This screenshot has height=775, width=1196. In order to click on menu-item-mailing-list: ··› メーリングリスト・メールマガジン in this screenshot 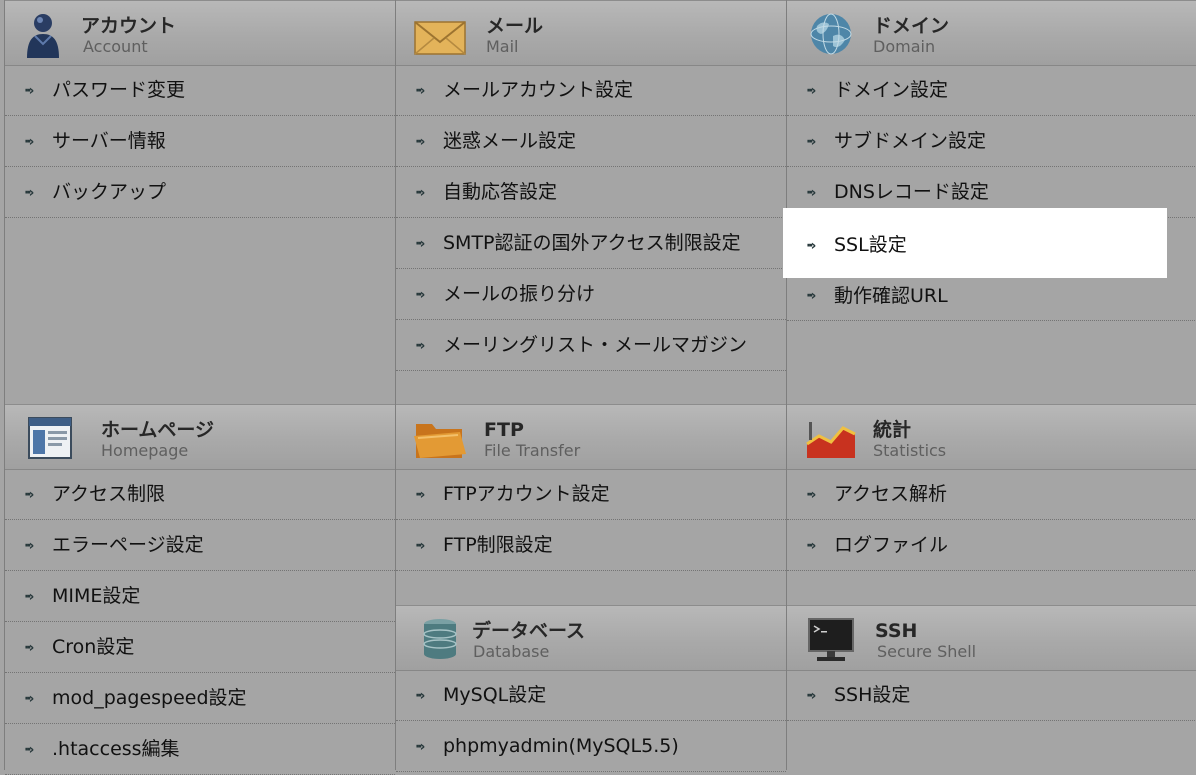, I will do `click(591, 345)`.